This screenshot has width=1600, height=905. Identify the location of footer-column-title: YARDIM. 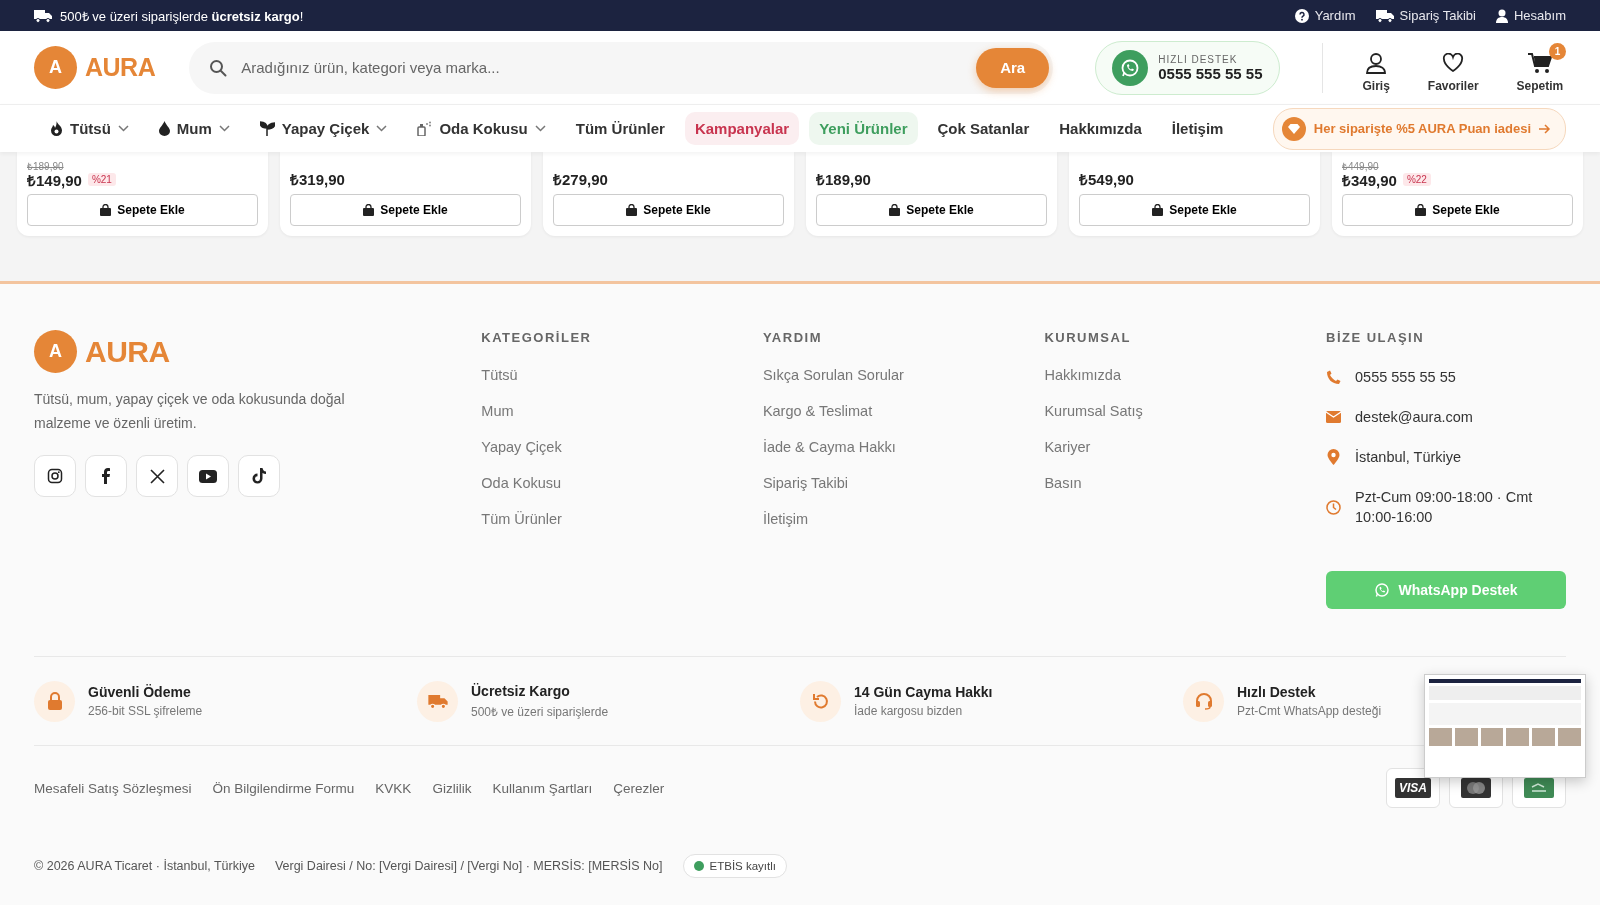
(792, 337).